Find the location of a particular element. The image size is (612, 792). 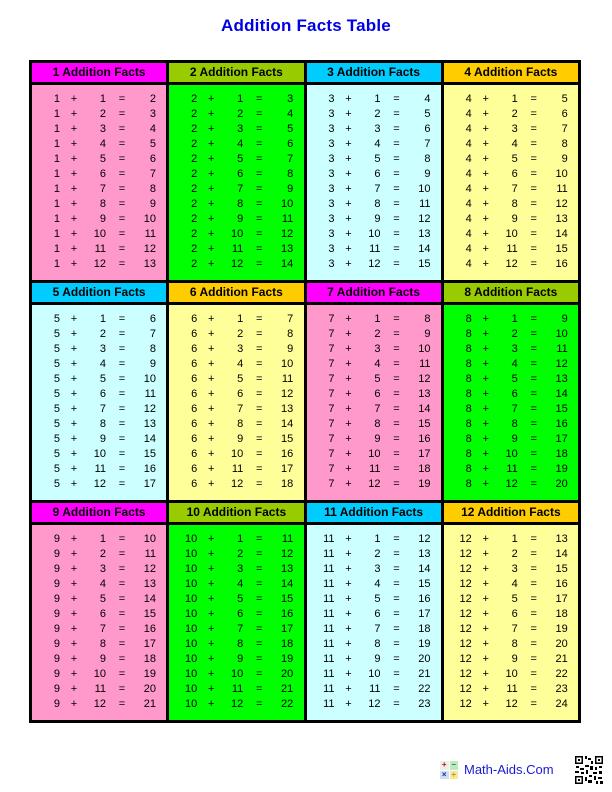

panel-header: 1 Addition Facts is located at coordinates (99, 74).